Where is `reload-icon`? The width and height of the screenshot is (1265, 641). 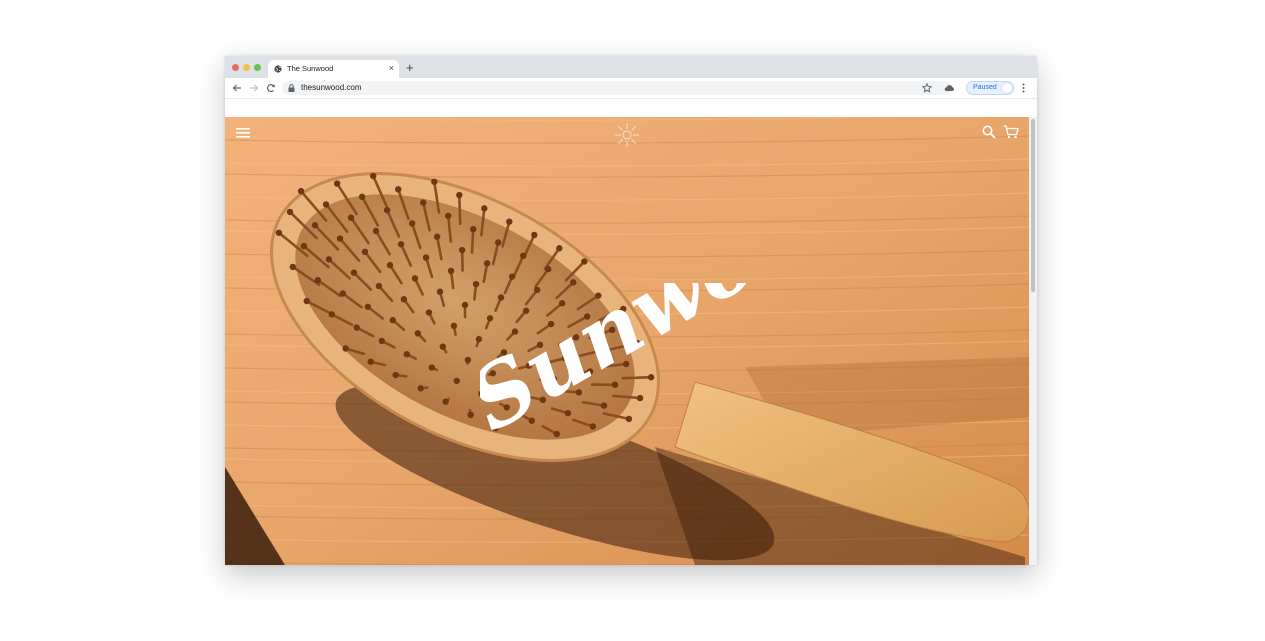
reload-icon is located at coordinates (271, 88).